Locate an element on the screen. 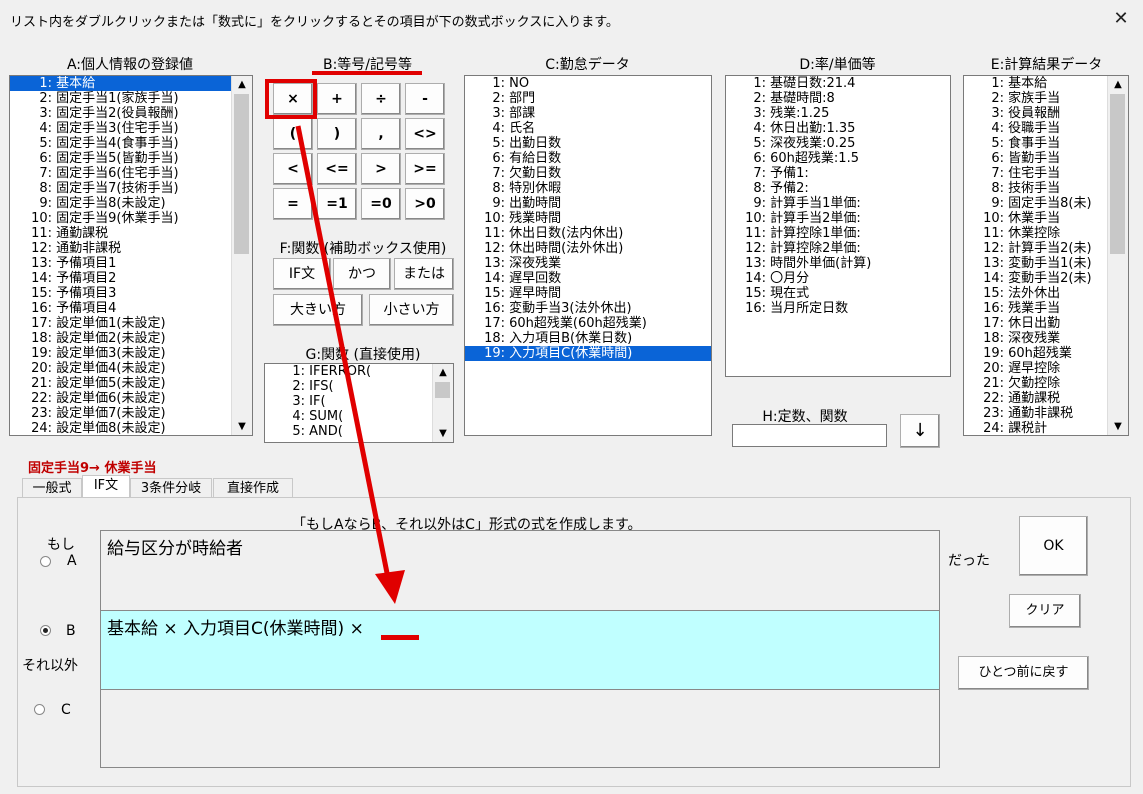  list-item: 20: 設定単価4(未設定) is located at coordinates (131, 368).